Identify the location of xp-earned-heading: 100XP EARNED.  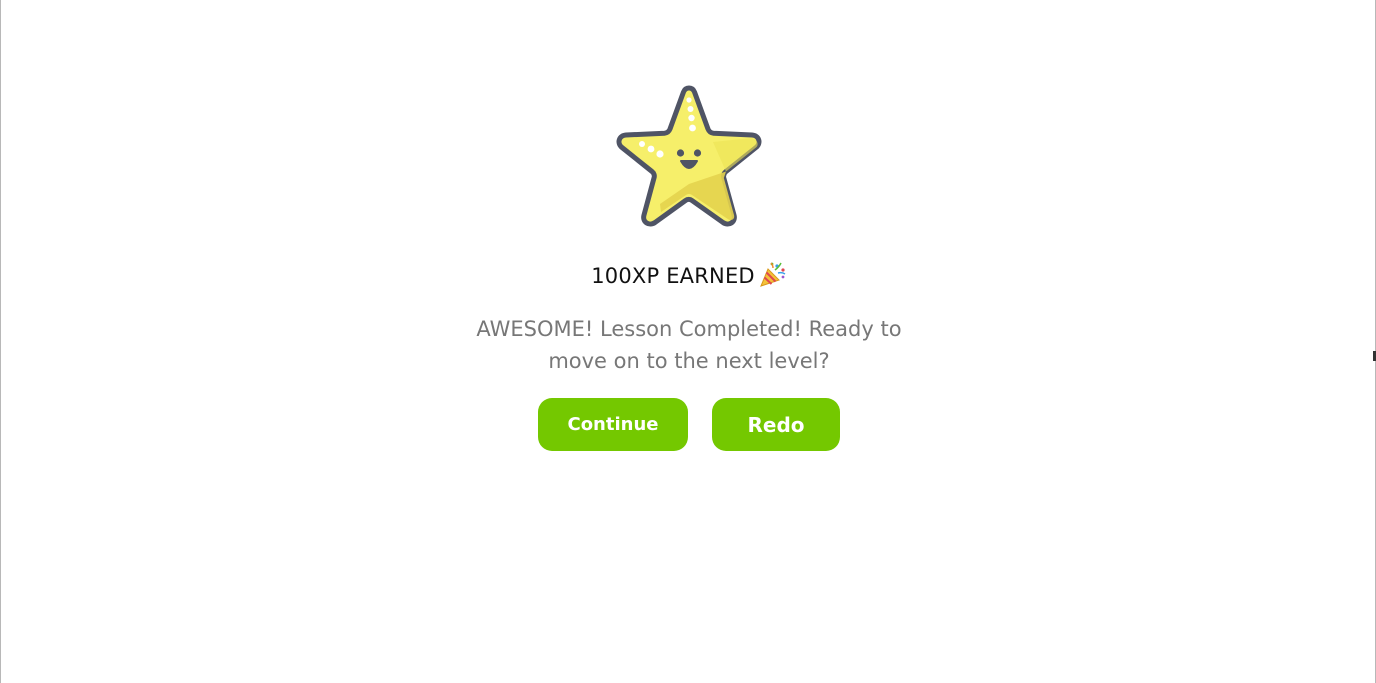
(688, 276).